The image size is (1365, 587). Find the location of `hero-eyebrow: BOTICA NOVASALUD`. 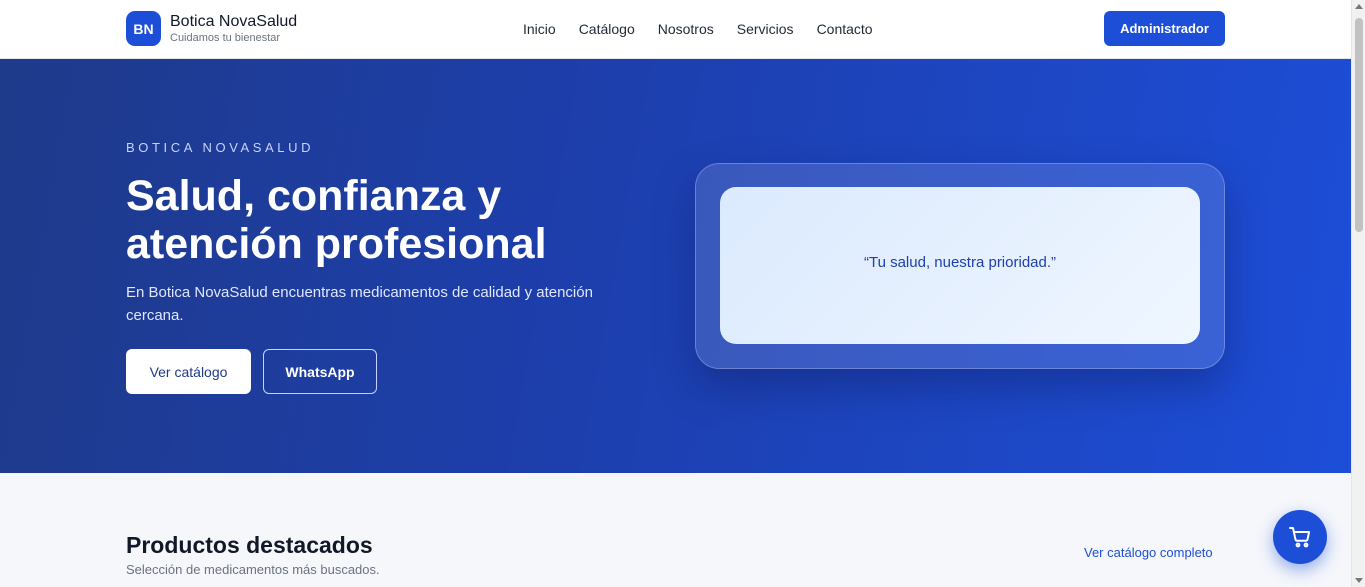

hero-eyebrow: BOTICA NOVASALUD is located at coordinates (220, 147).